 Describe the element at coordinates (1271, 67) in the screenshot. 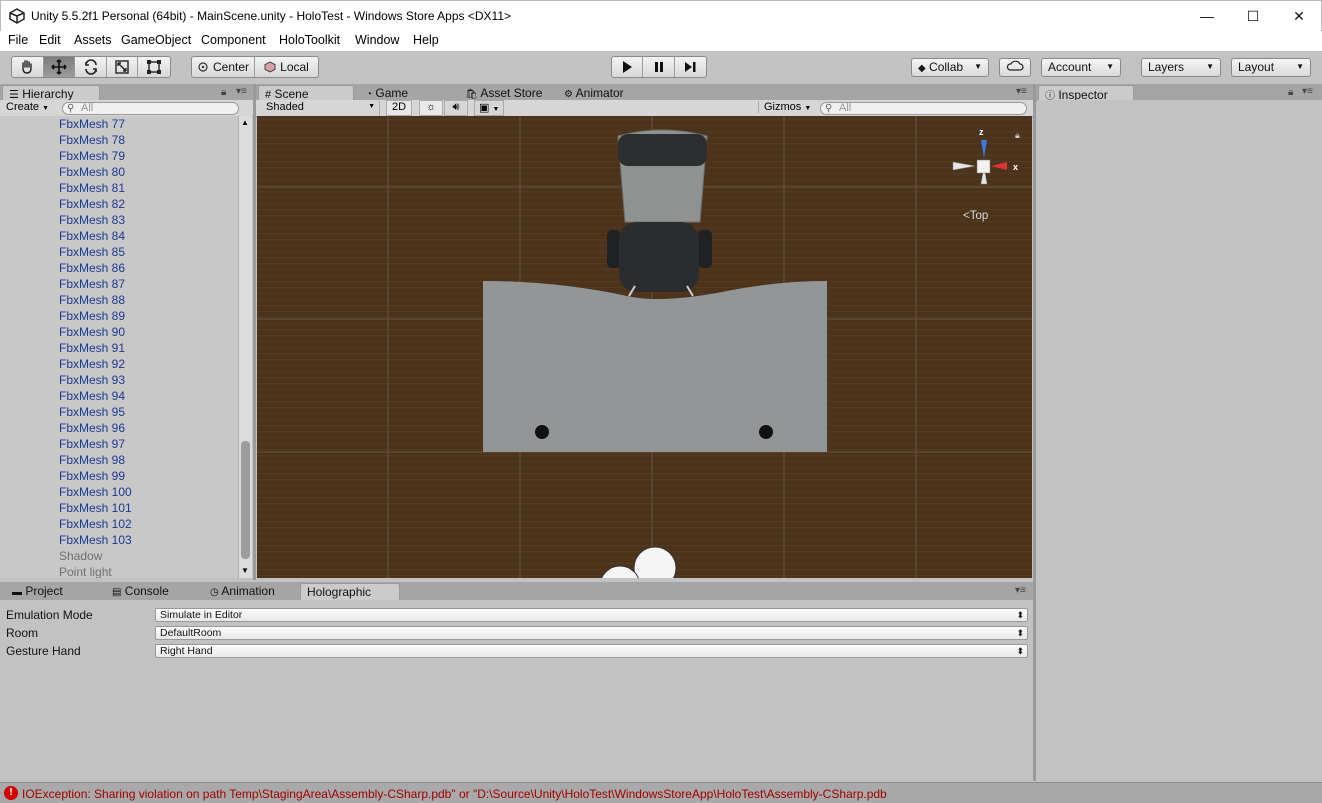

I see `layout-dropdown: Layout ▼` at that location.